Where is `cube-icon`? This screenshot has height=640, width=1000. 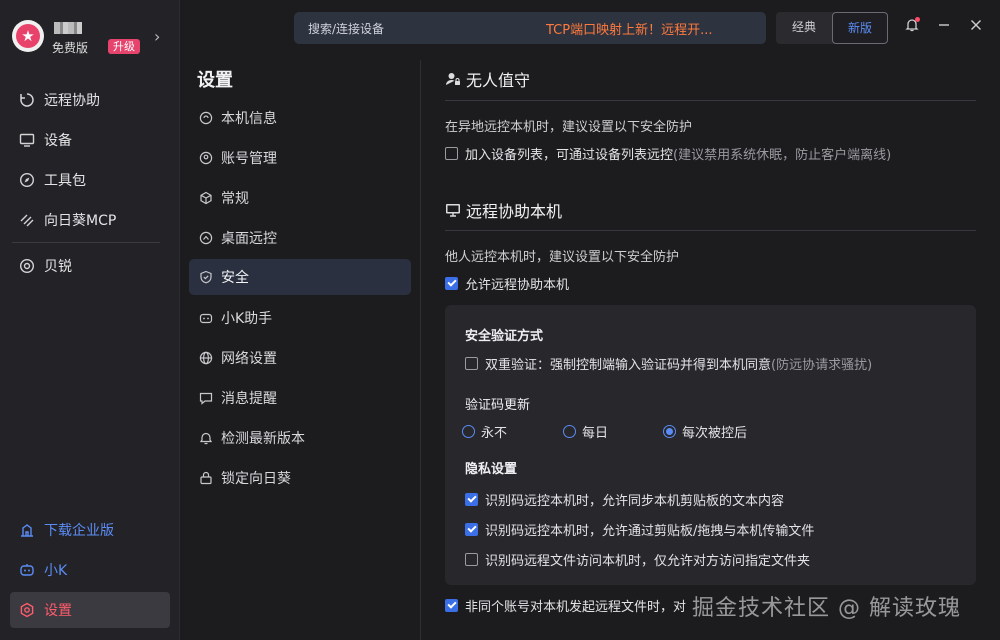
cube-icon is located at coordinates (206, 198).